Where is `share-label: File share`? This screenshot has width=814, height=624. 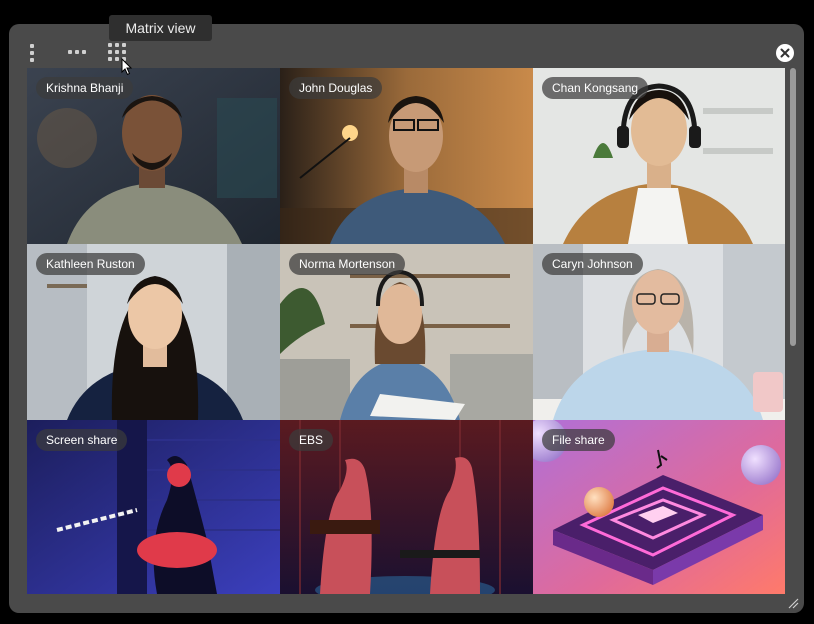 share-label: File share is located at coordinates (578, 440).